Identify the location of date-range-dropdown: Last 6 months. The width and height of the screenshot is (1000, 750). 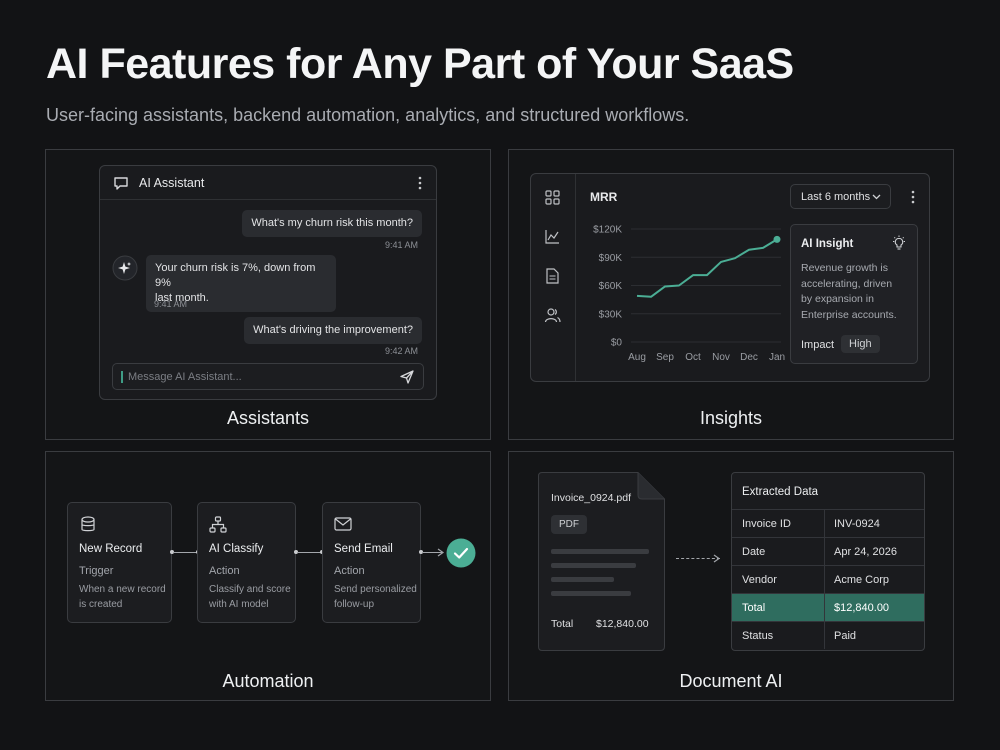
(840, 196).